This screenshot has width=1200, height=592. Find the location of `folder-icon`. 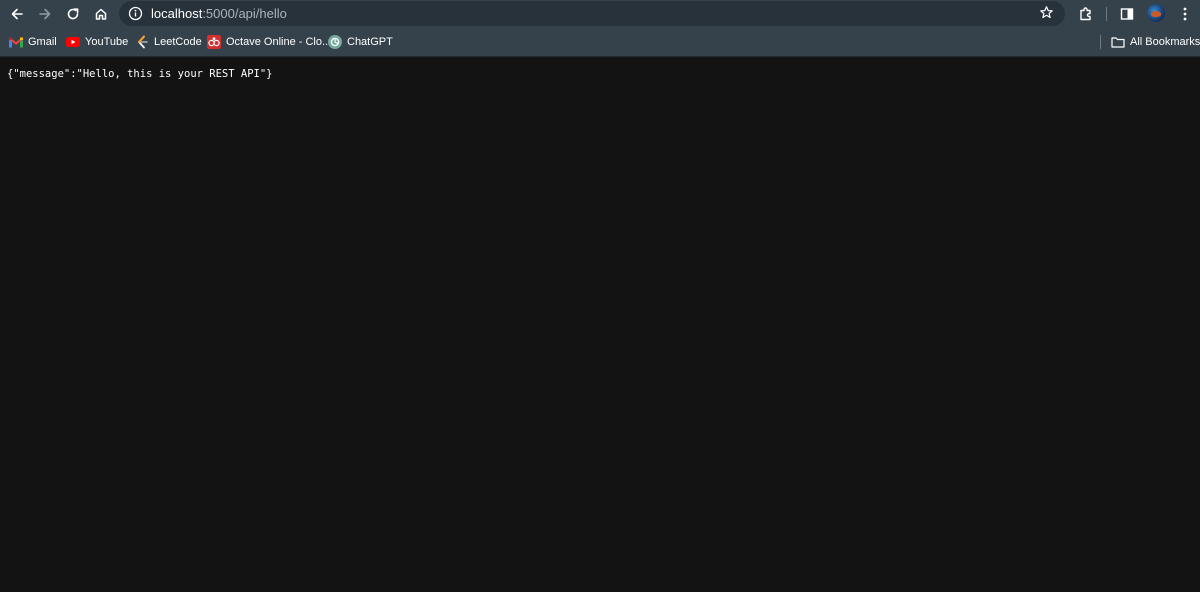

folder-icon is located at coordinates (1118, 42).